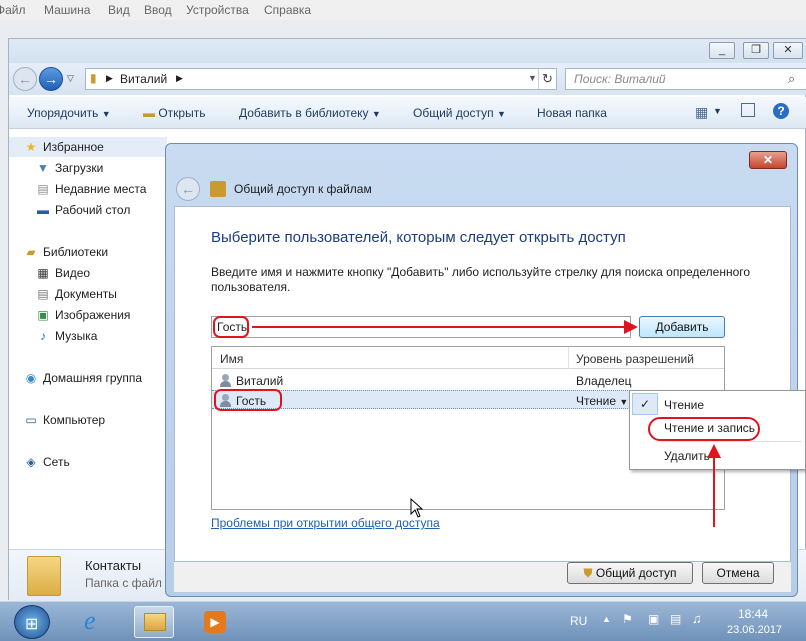  Describe the element at coordinates (627, 619) in the screenshot. I see `action-center-flag-icon: ⚑` at that location.